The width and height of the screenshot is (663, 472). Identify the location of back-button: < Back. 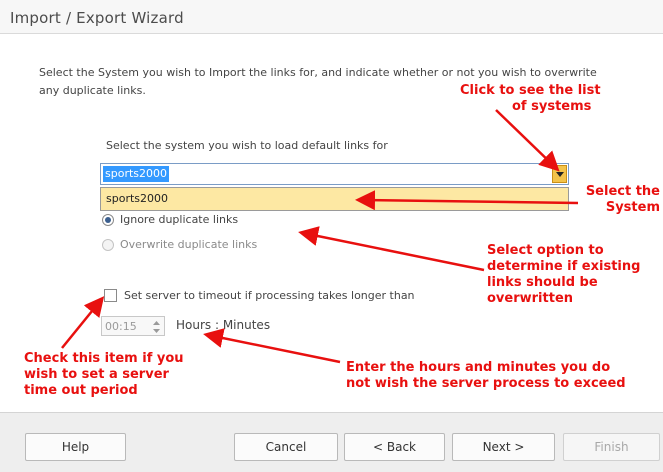
(394, 447).